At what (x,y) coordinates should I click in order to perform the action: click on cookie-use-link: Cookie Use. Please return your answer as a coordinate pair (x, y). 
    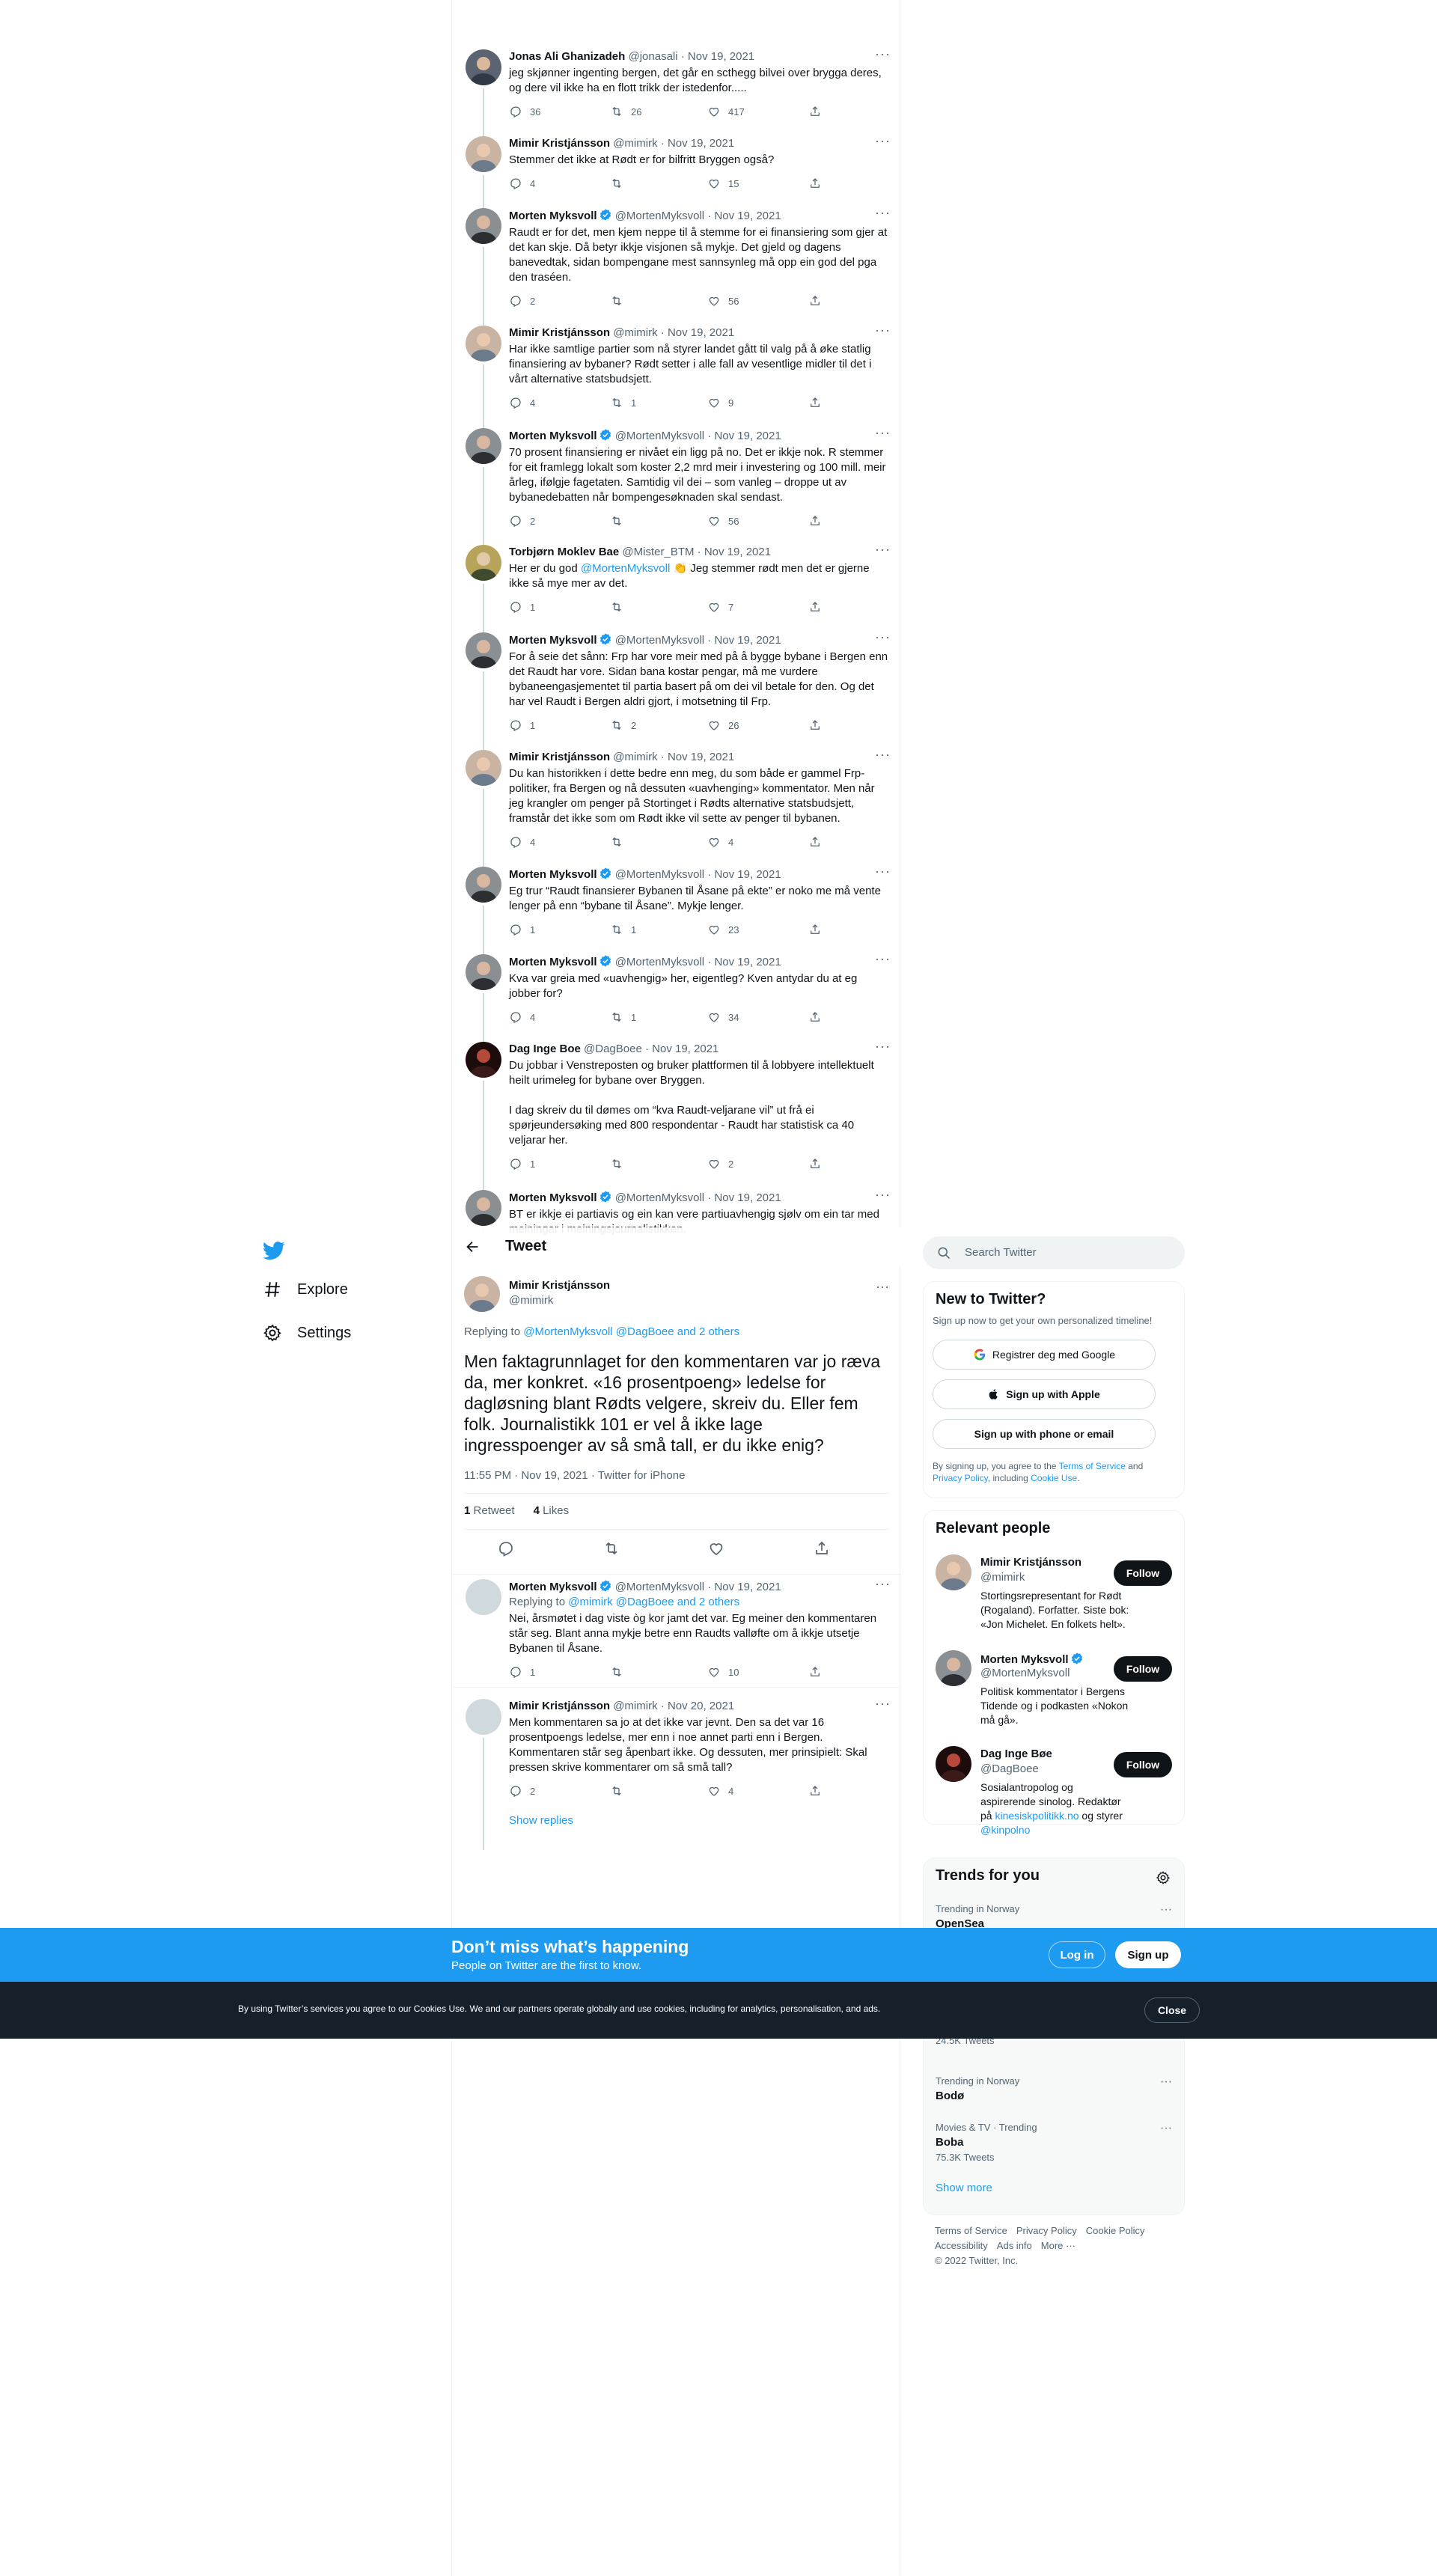
    Looking at the image, I should click on (1054, 1478).